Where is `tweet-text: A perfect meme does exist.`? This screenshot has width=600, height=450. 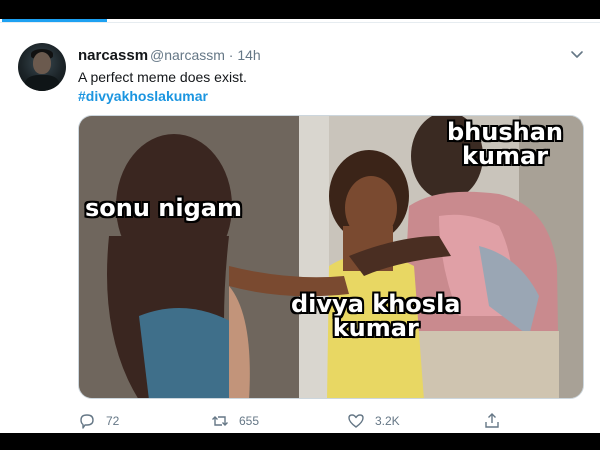
tweet-text: A perfect meme does exist. is located at coordinates (162, 77).